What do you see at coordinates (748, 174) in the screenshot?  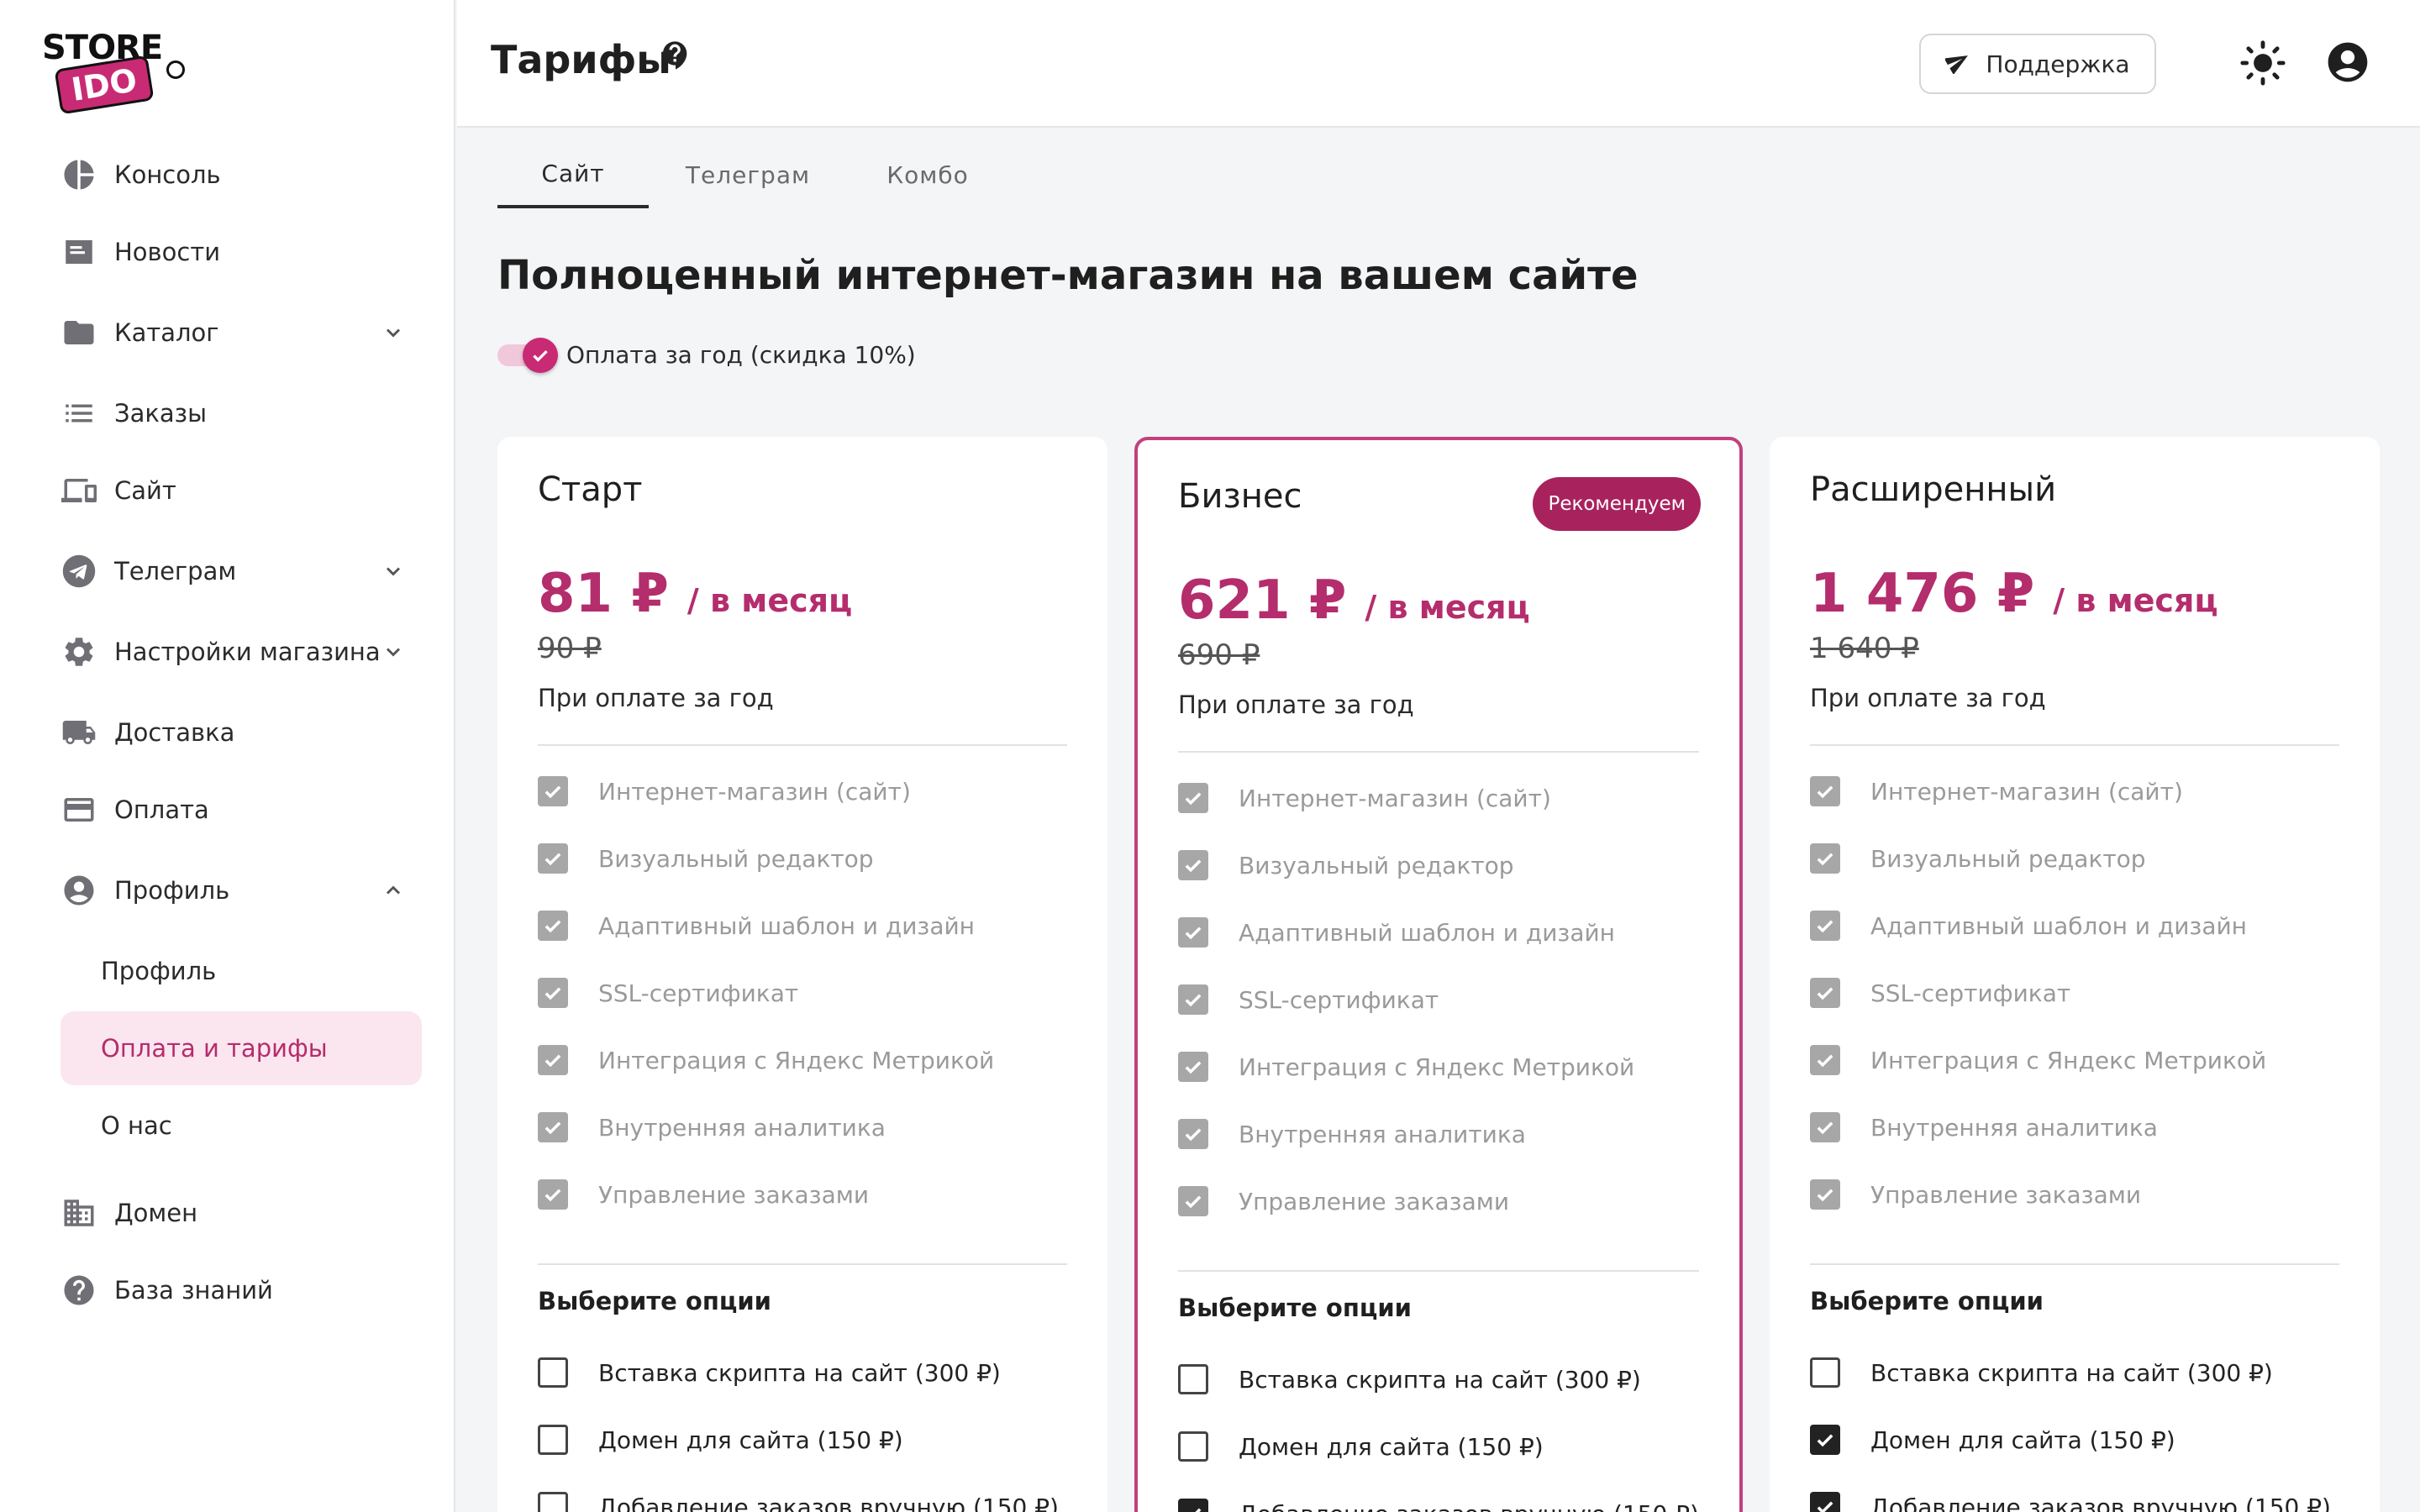 I see `tab-telegram: Телеграм` at bounding box center [748, 174].